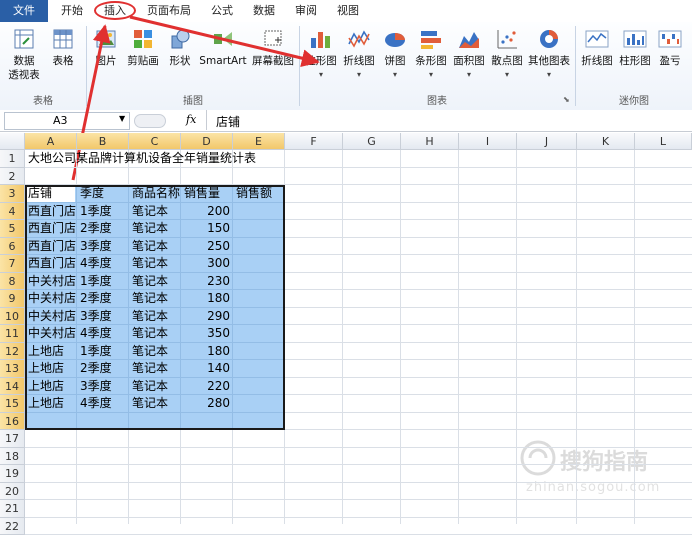  Describe the element at coordinates (180, 48) in the screenshot. I see `shapes-button: 形状` at that location.